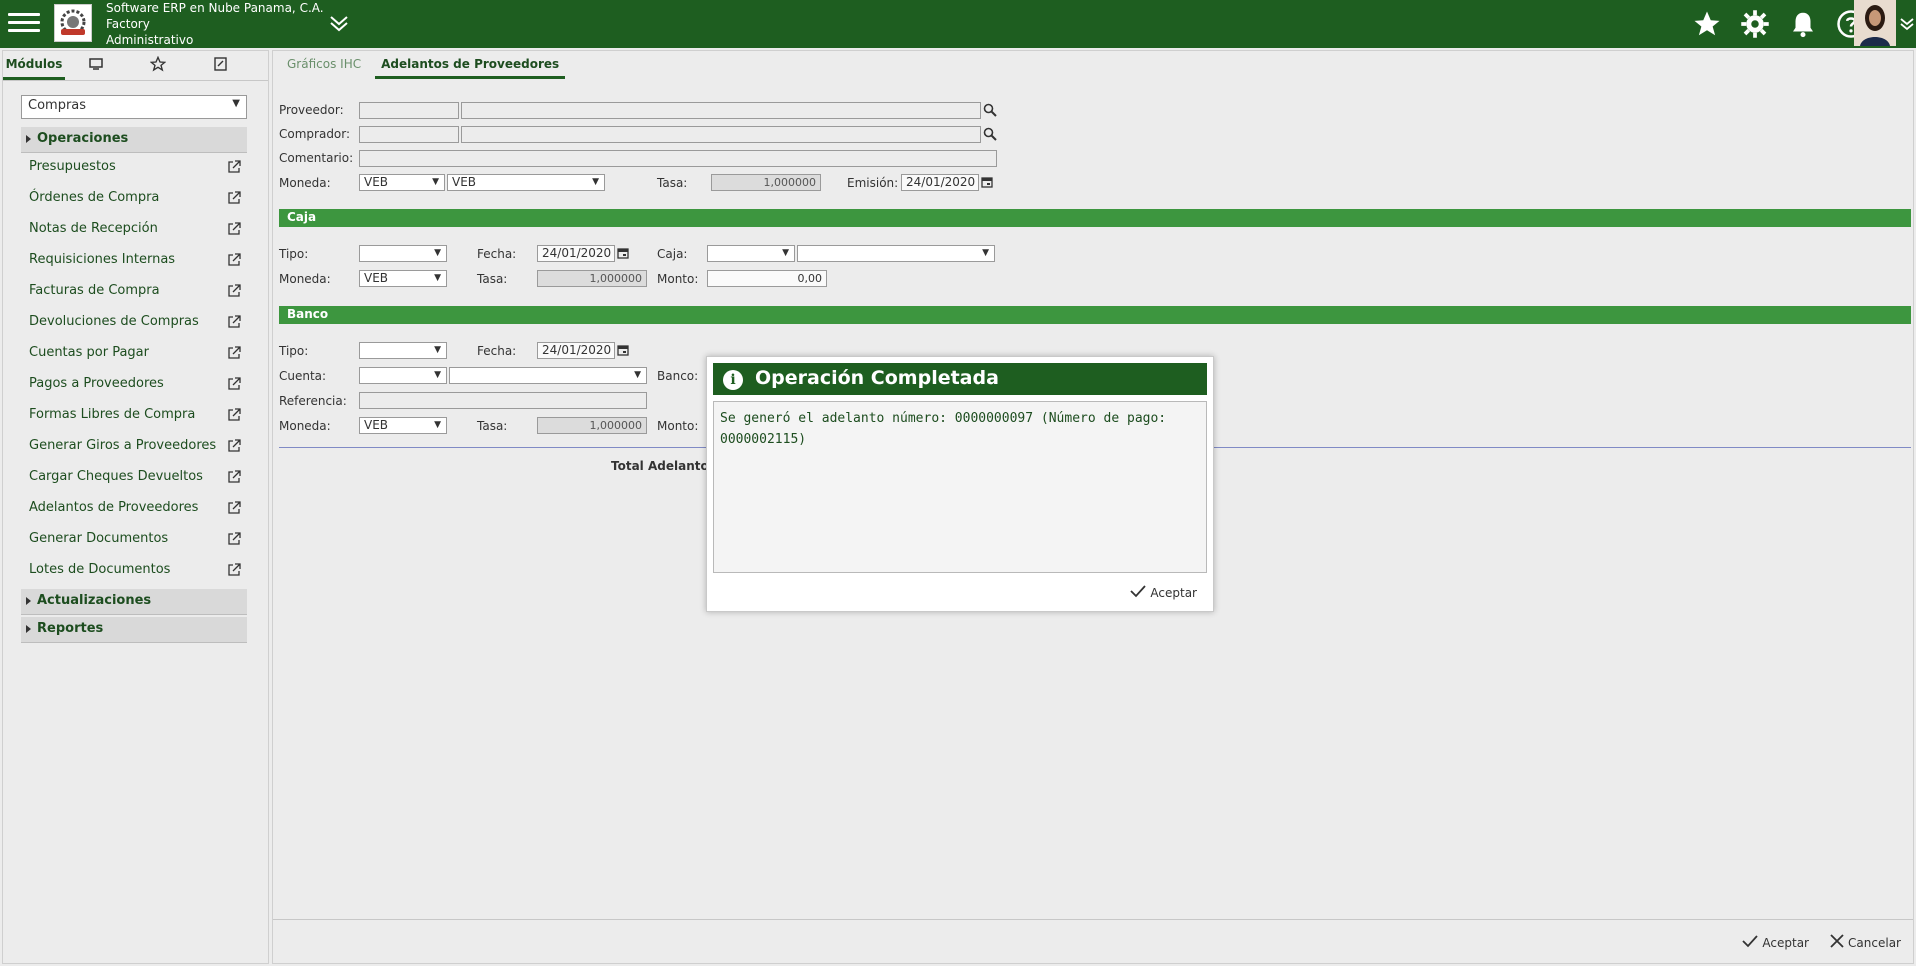 The image size is (1916, 966). I want to click on banco-tipo-select: ▼, so click(403, 350).